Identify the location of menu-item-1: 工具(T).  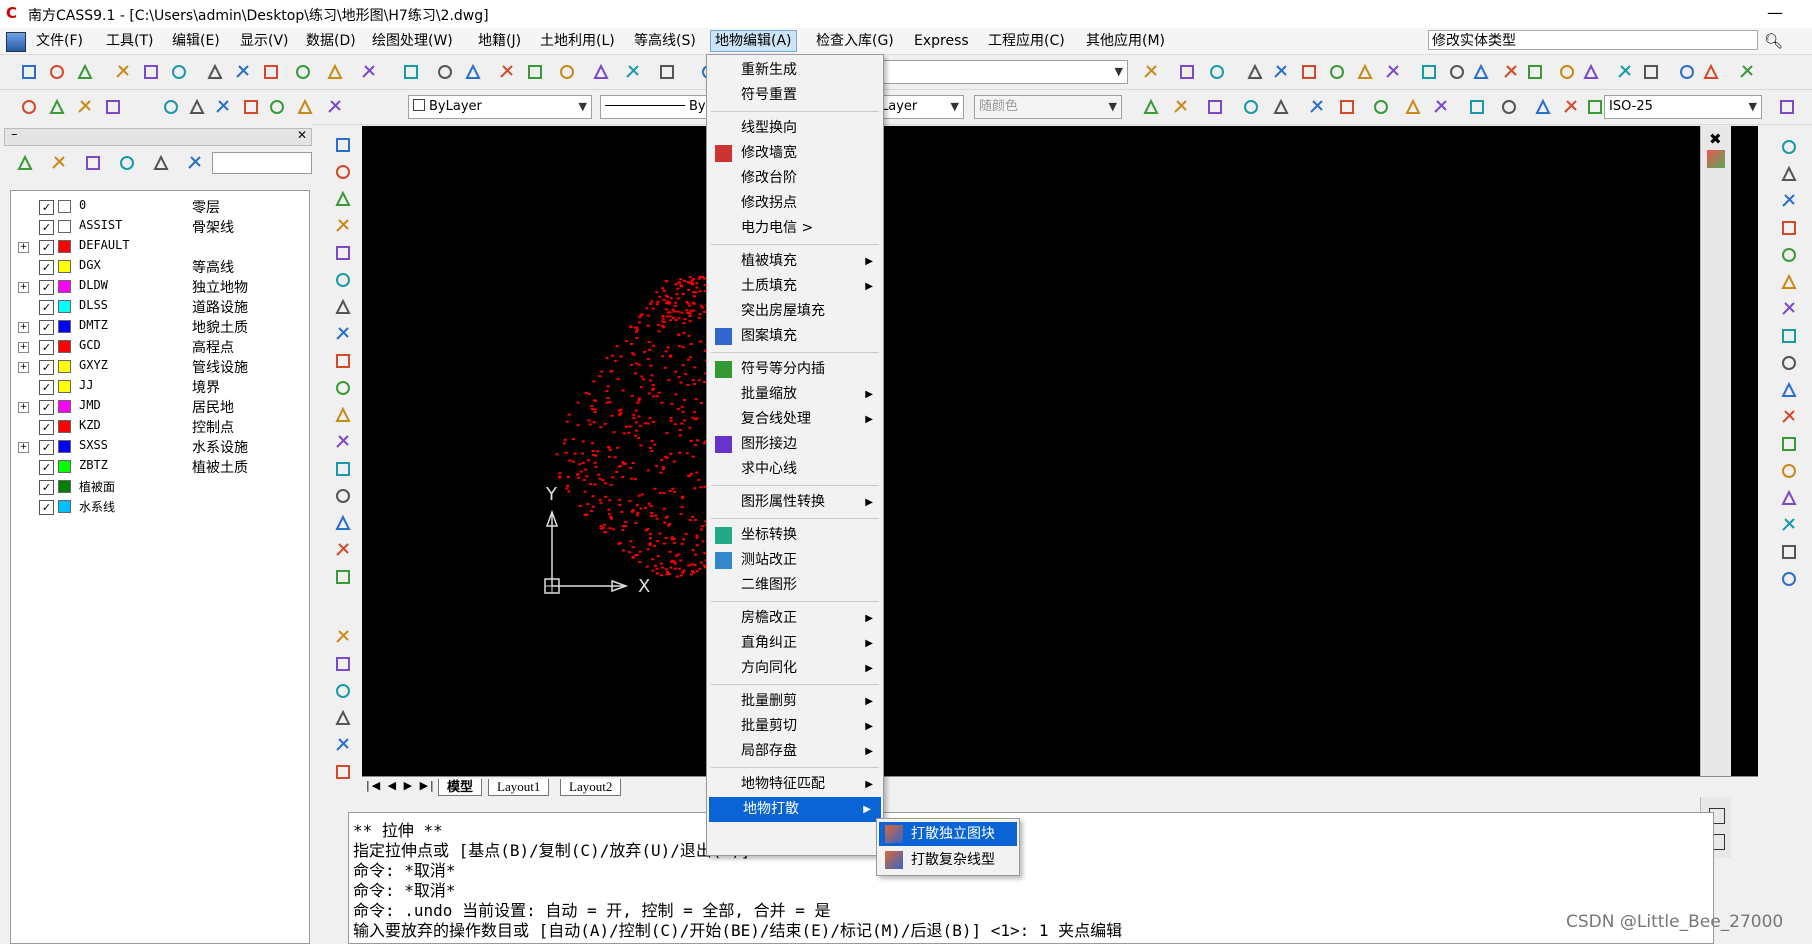
(129, 41).